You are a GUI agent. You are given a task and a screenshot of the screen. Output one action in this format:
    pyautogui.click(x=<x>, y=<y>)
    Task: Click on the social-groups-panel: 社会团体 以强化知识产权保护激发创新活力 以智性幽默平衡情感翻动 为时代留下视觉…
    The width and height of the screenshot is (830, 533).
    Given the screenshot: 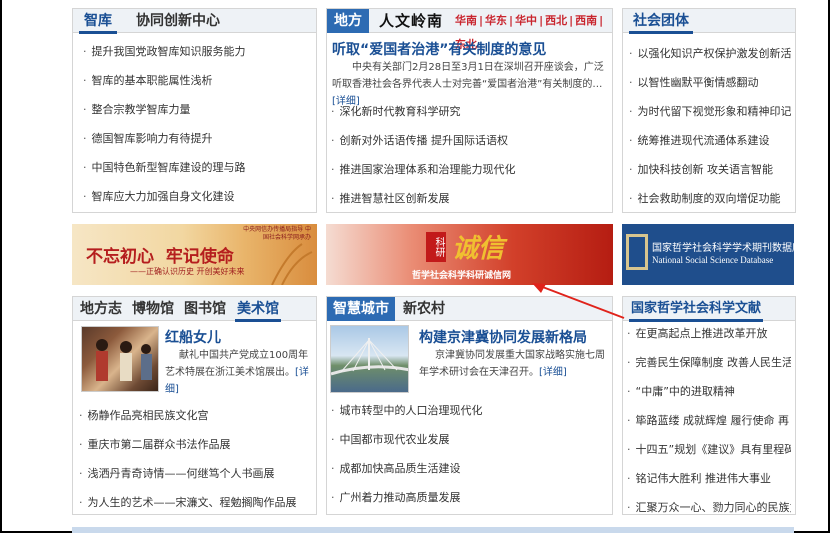 What is the action you would take?
    pyautogui.click(x=709, y=110)
    